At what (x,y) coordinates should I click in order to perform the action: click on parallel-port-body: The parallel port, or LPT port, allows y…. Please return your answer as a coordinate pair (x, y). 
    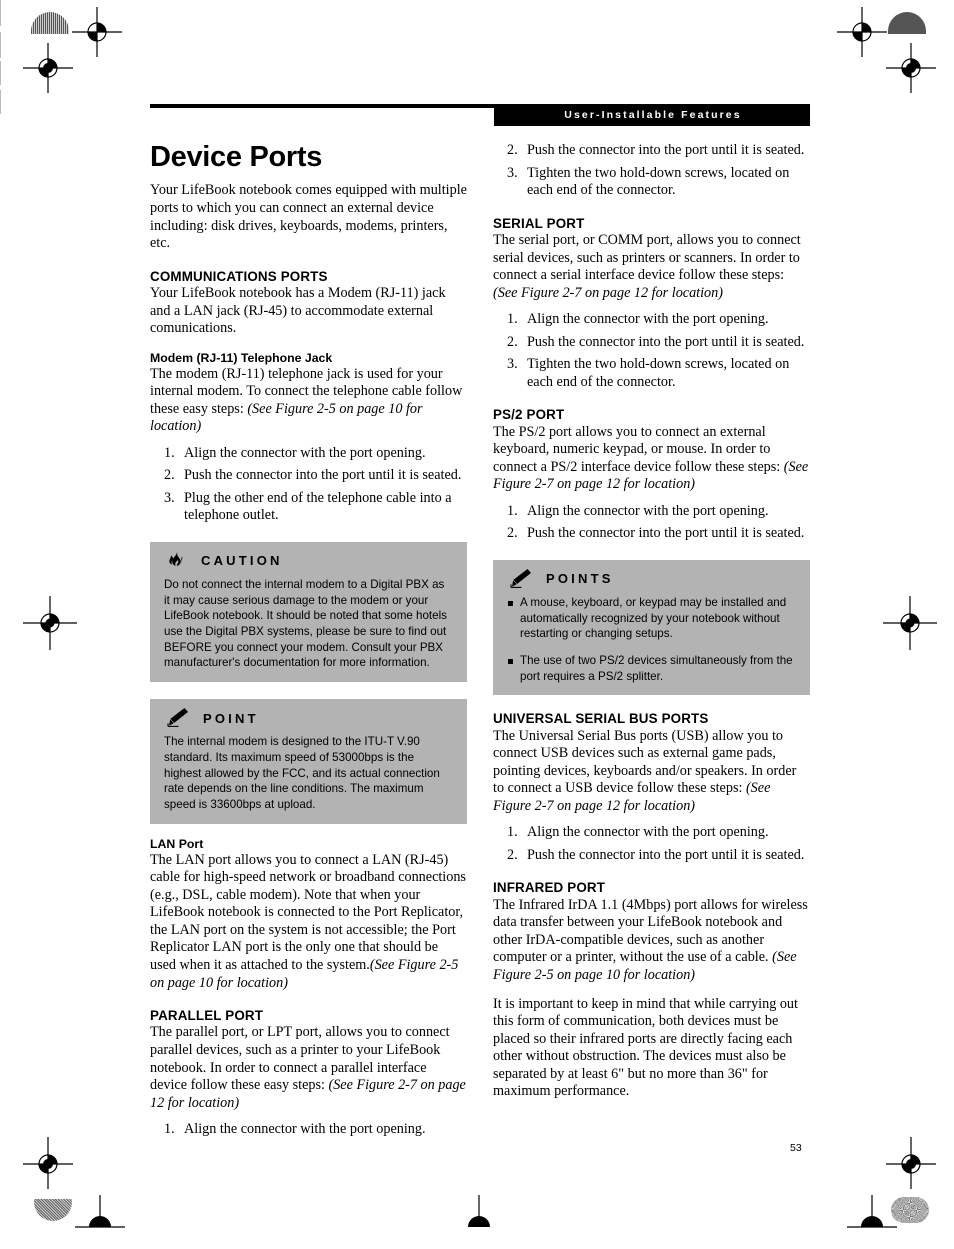
    Looking at the image, I should click on (308, 1068).